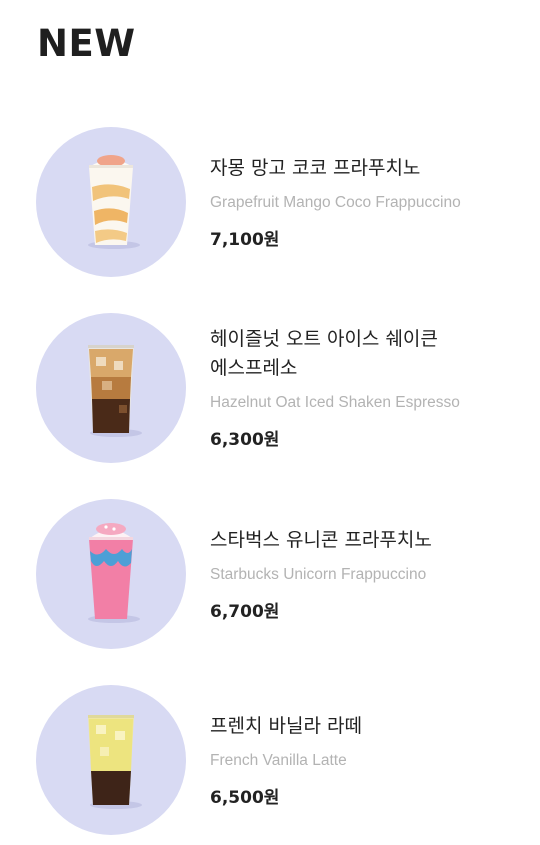 The width and height of the screenshot is (540, 845). What do you see at coordinates (315, 168) in the screenshot?
I see `product-name-ko: 자몽 망고 코코 프라푸치노` at bounding box center [315, 168].